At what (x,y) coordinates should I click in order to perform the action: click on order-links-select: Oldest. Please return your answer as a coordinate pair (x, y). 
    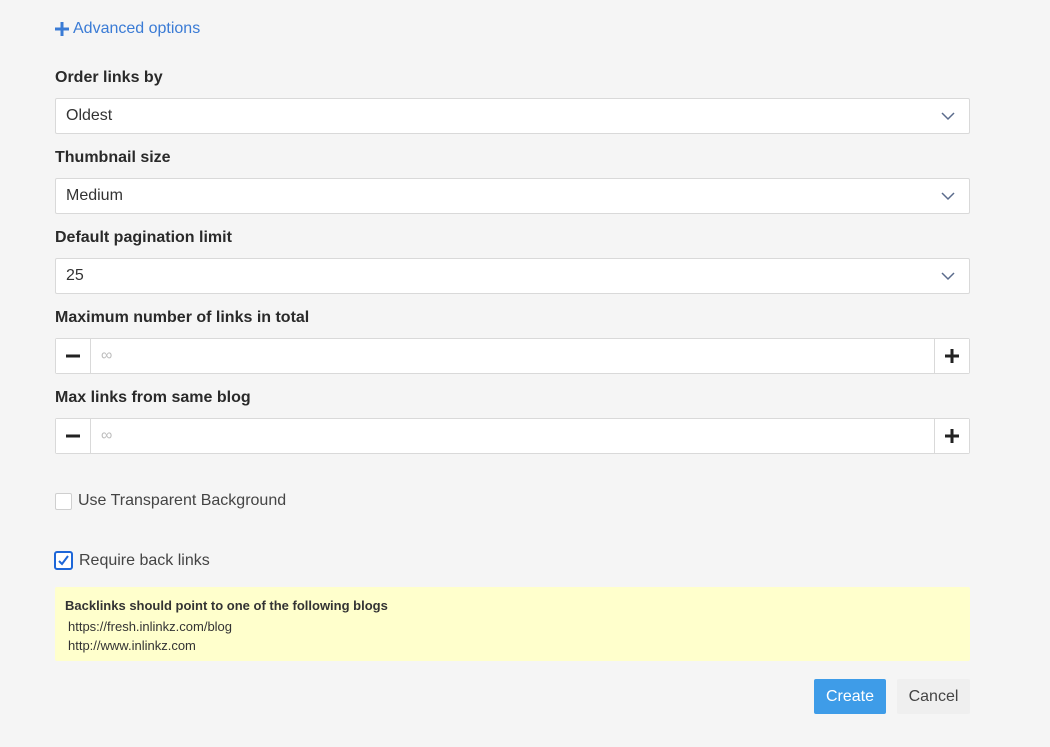
    Looking at the image, I should click on (512, 116).